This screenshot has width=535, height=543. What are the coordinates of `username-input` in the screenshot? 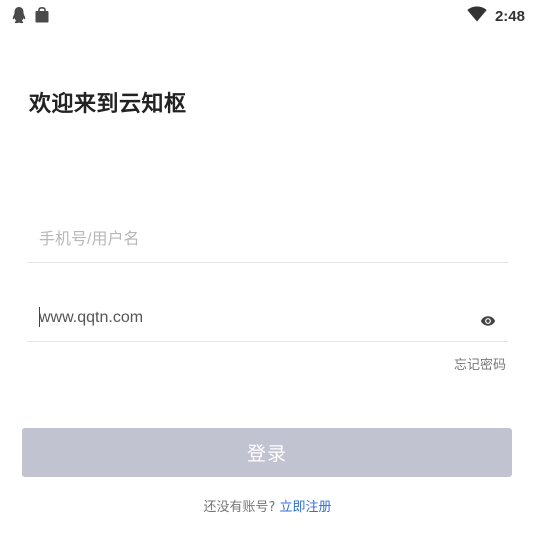 It's located at (254, 240).